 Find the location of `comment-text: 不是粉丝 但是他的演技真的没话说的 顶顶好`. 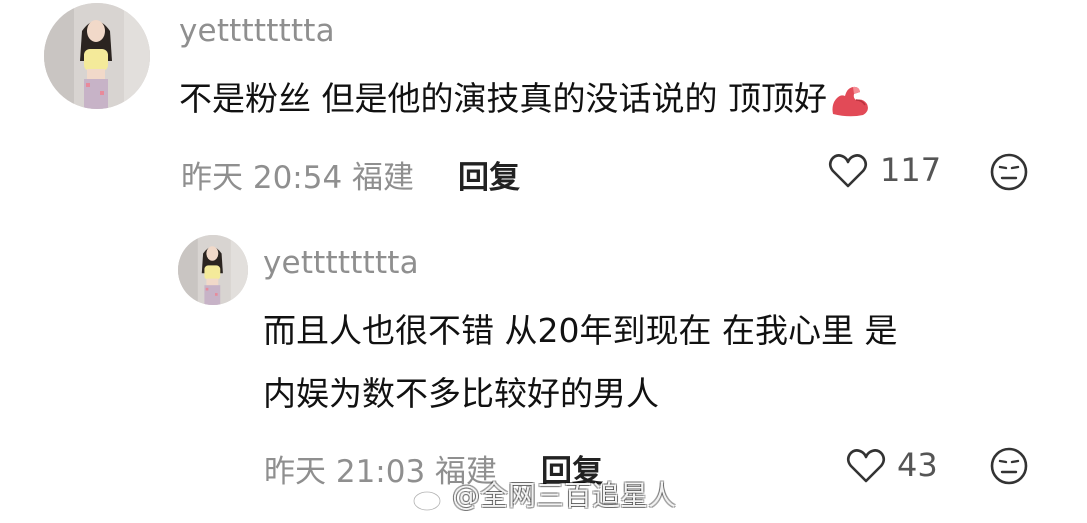

comment-text: 不是粉丝 但是他的演技真的没话说的 顶顶好 is located at coordinates (525, 99).